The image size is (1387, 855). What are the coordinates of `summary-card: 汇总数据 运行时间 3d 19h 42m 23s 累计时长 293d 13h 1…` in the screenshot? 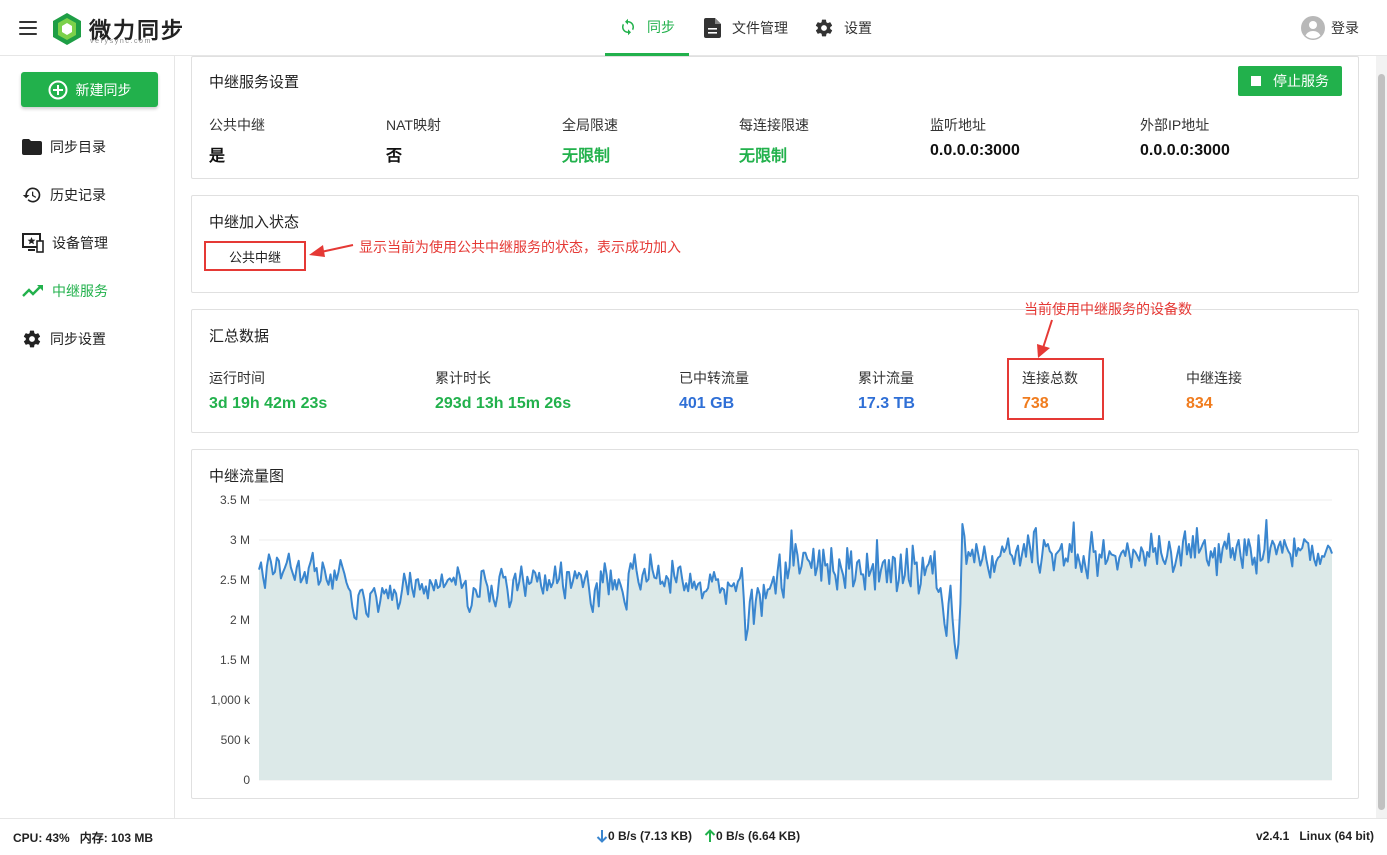 It's located at (775, 371).